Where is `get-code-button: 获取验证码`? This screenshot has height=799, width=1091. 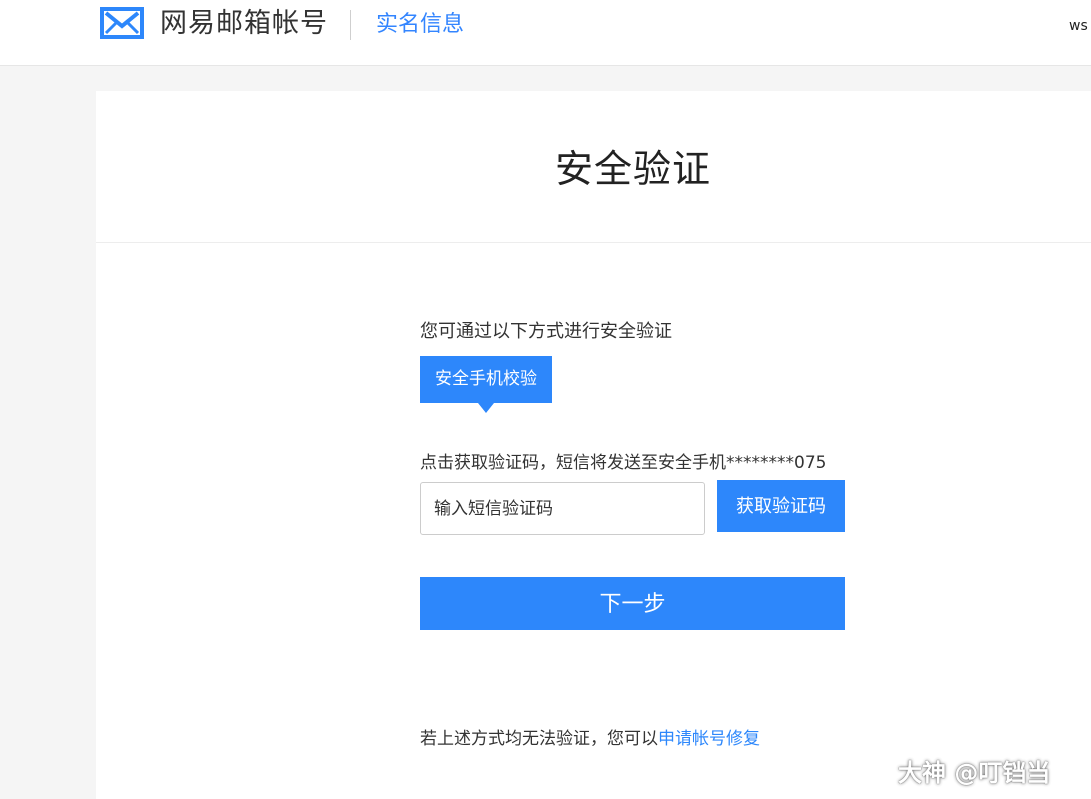 get-code-button: 获取验证码 is located at coordinates (781, 506).